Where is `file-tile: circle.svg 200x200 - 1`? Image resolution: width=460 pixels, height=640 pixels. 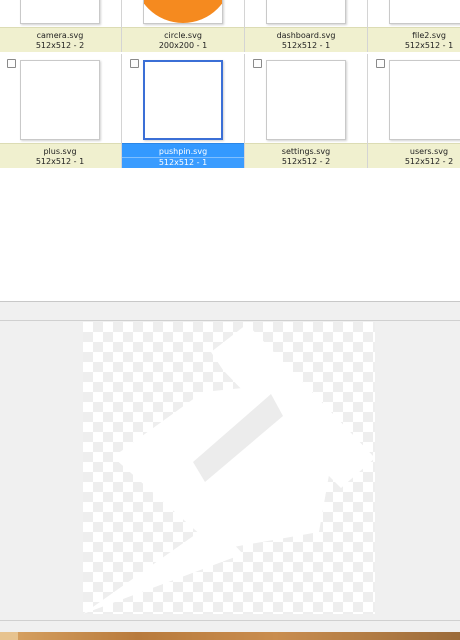
file-tile: circle.svg 200x200 - 1 is located at coordinates (183, 29).